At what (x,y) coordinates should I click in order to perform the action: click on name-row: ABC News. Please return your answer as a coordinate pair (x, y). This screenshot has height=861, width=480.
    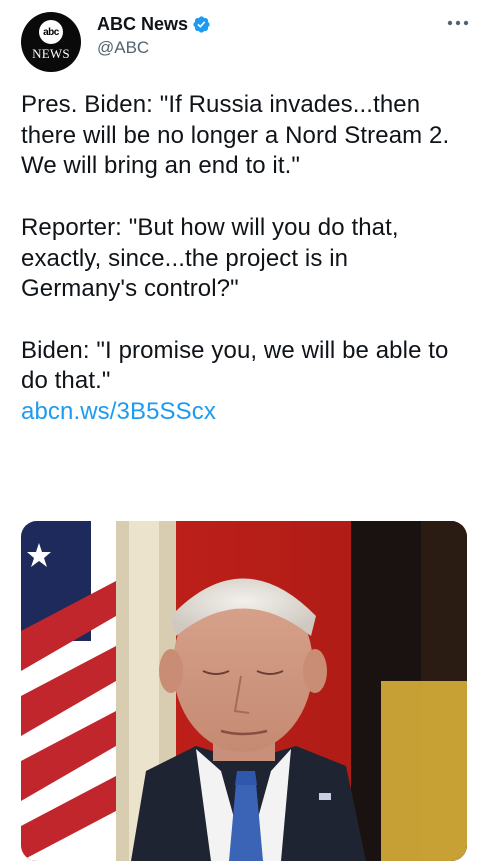
    Looking at the image, I should click on (154, 24).